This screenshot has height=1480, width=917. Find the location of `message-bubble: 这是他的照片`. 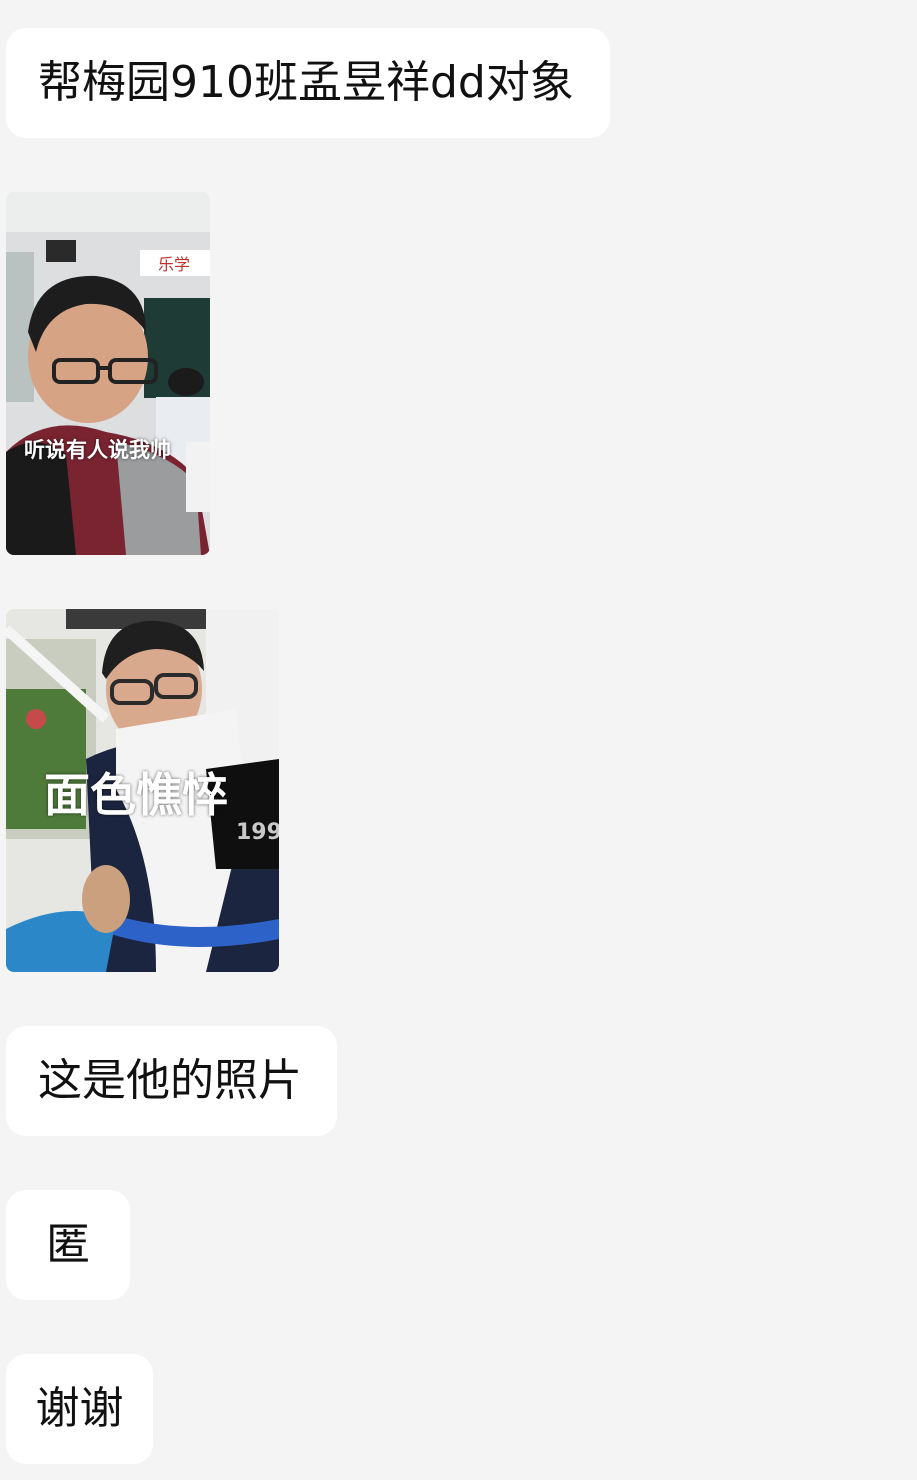

message-bubble: 这是他的照片 is located at coordinates (171, 1081).